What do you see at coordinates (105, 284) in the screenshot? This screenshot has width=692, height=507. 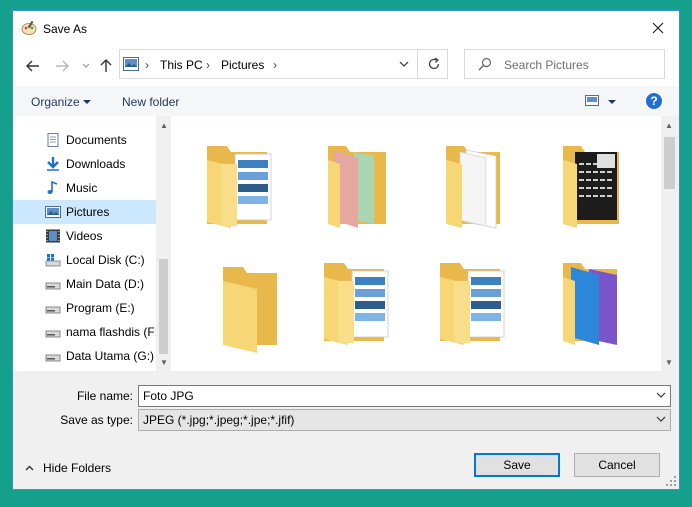 I see `sidebar-item-label: Main Data (D:)` at bounding box center [105, 284].